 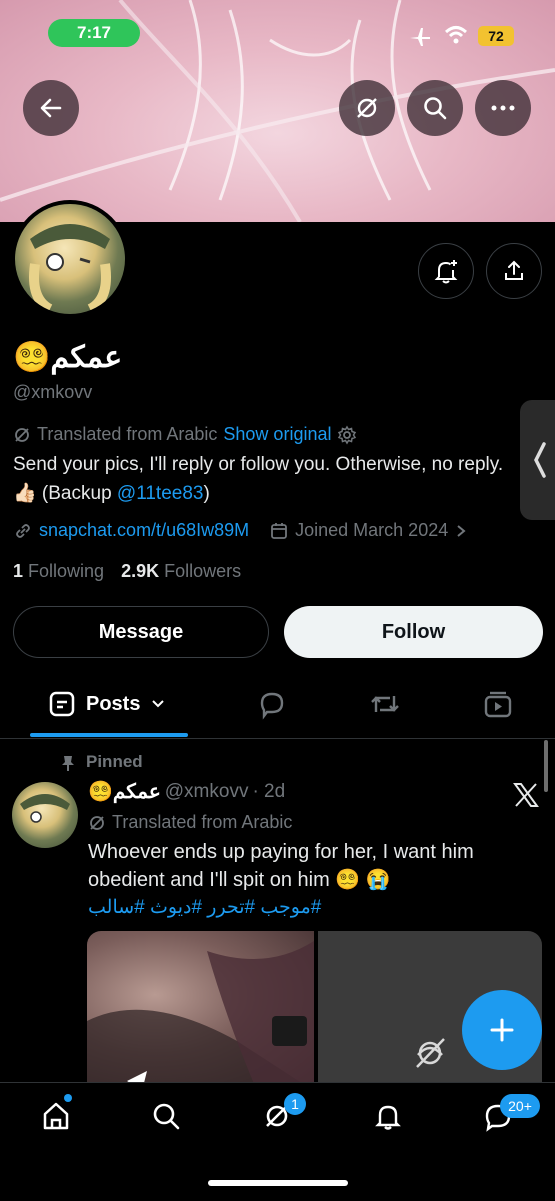 I want to click on chevron-left-icon, so click(x=540, y=460).